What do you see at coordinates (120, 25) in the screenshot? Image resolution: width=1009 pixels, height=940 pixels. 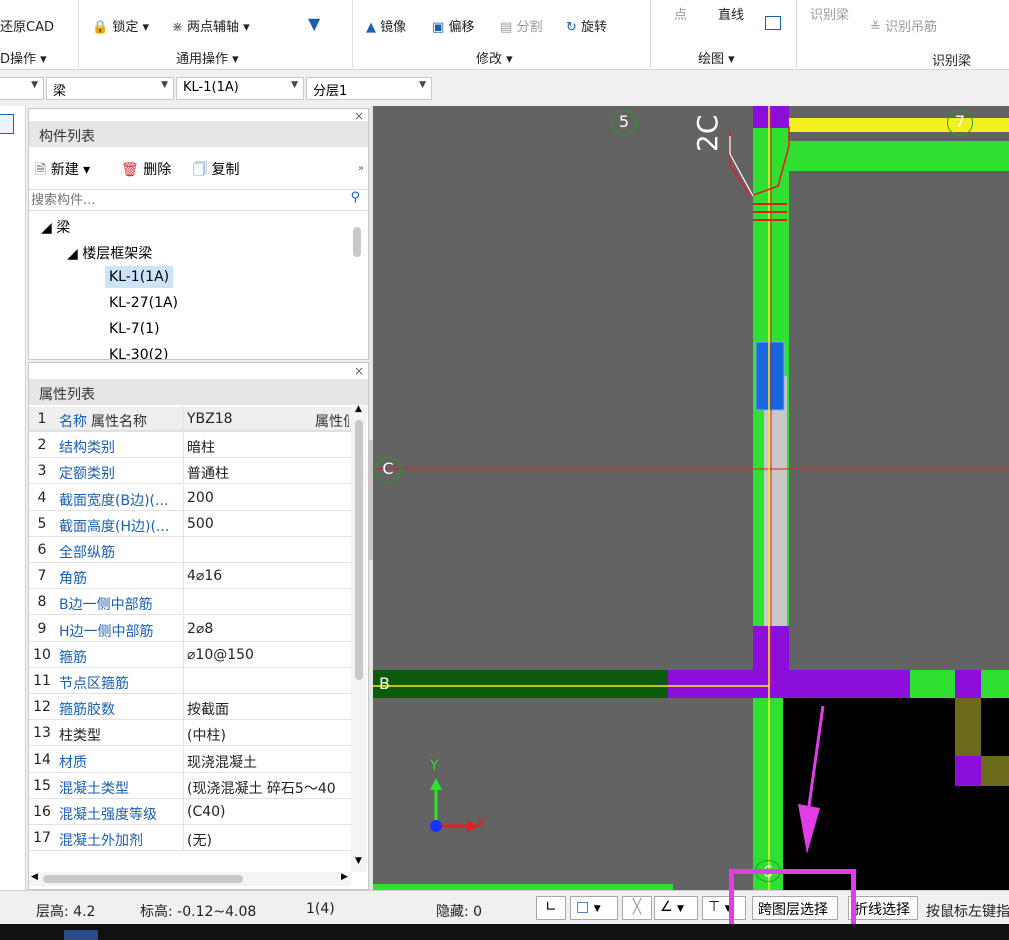 I see `lock-button: 🔒 锁定 ▾` at bounding box center [120, 25].